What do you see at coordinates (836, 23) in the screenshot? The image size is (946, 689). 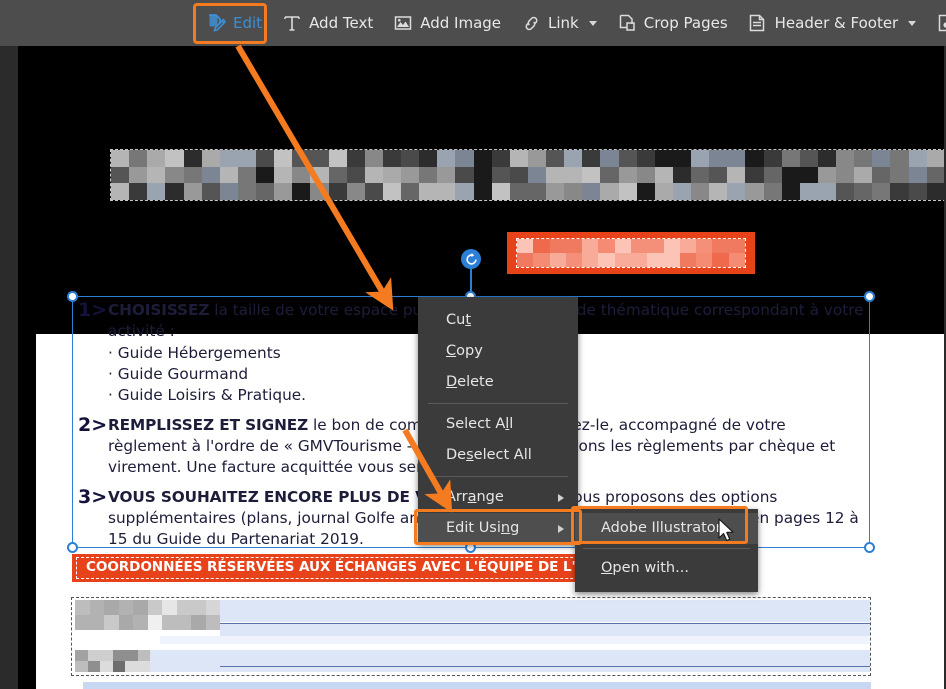 I see `toolbar-button-label: Header & Footer` at bounding box center [836, 23].